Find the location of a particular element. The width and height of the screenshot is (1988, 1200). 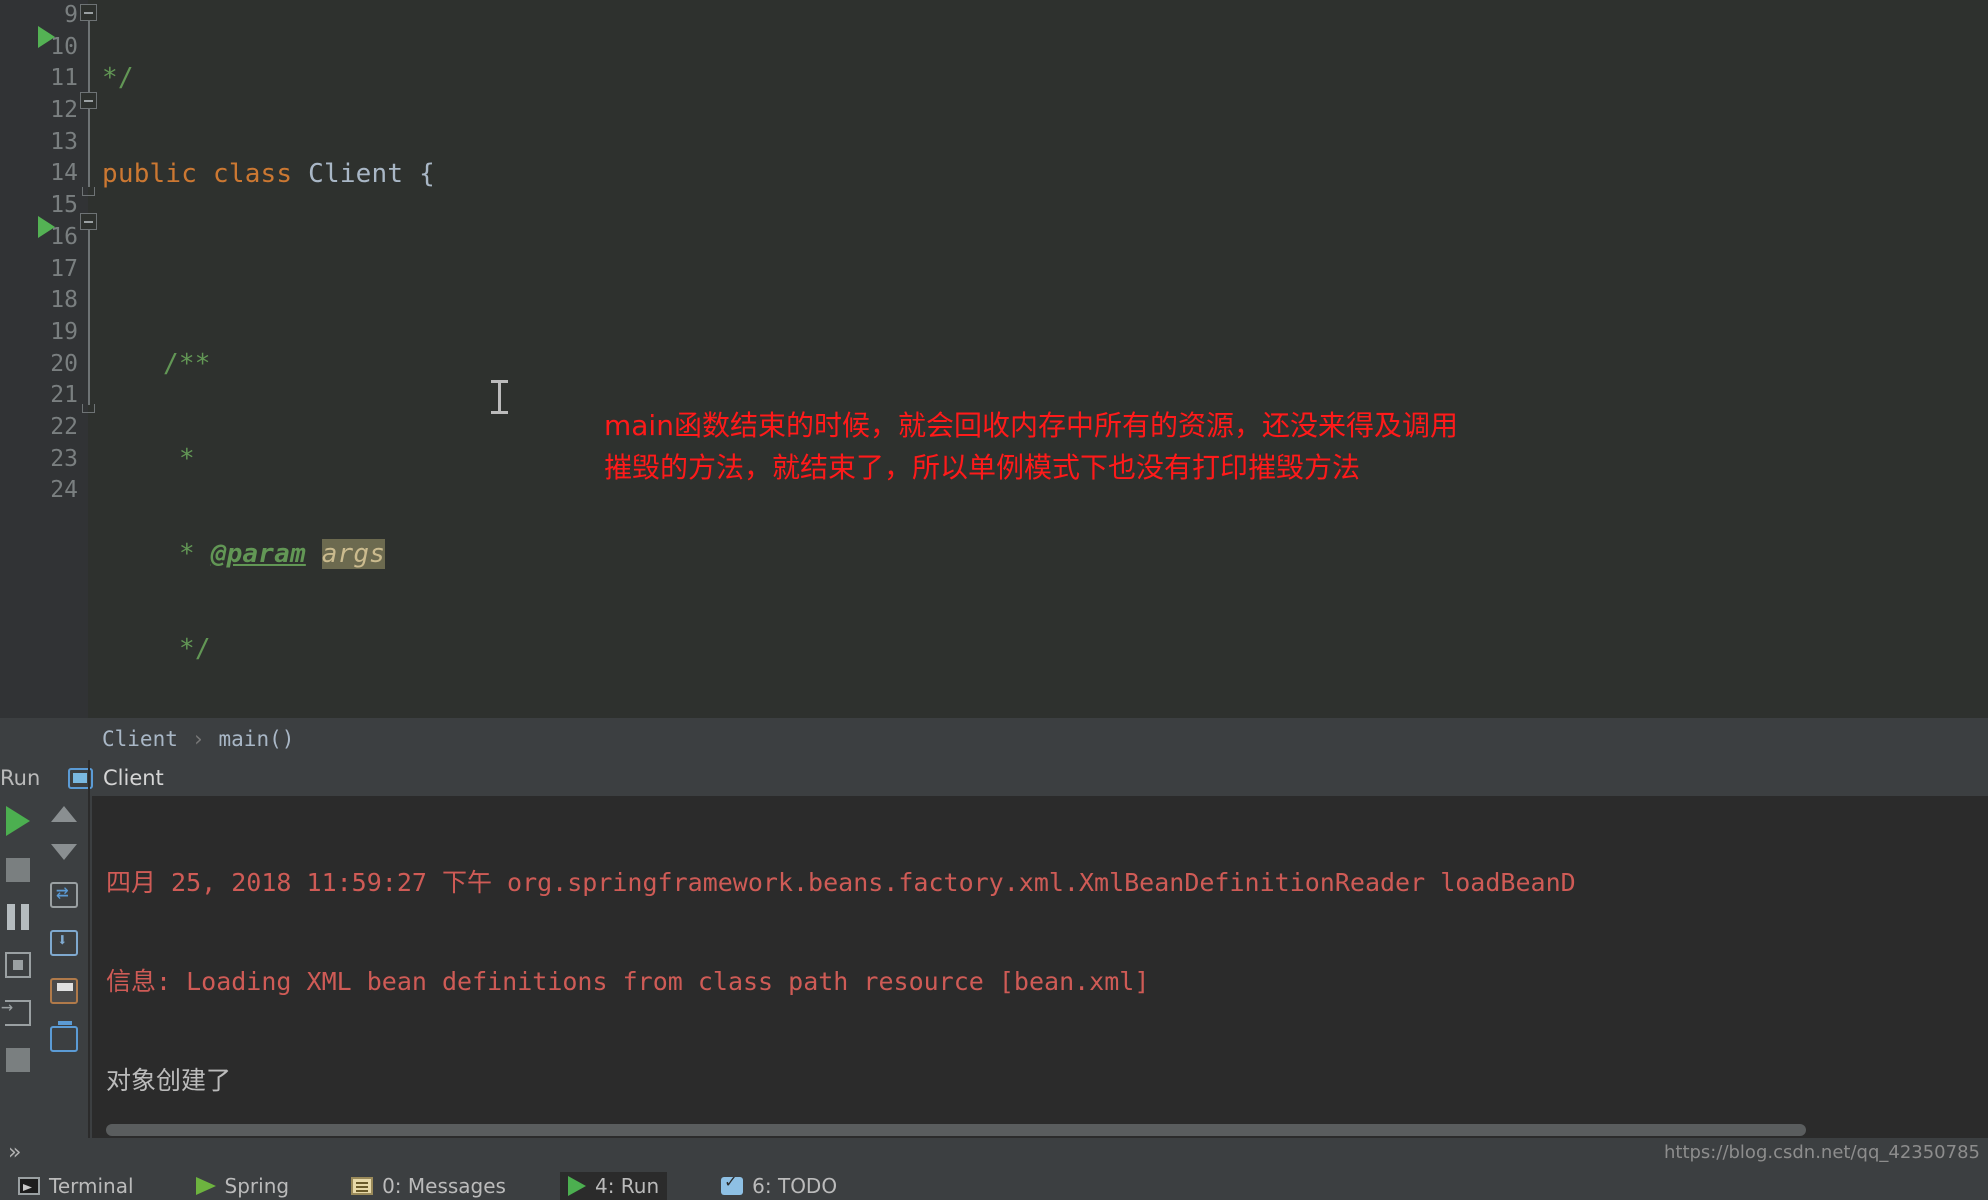

code-line-12: /** is located at coordinates (1045, 365).